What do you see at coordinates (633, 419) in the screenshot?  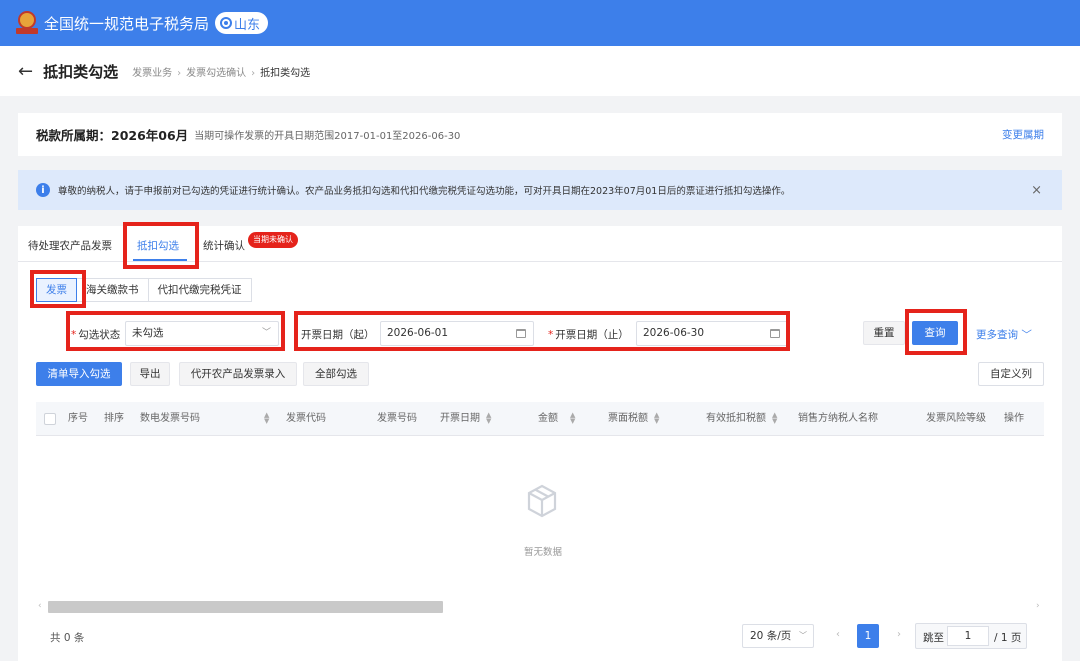 I see `col-face-tax: 票面税额 ▲ ▼` at bounding box center [633, 419].